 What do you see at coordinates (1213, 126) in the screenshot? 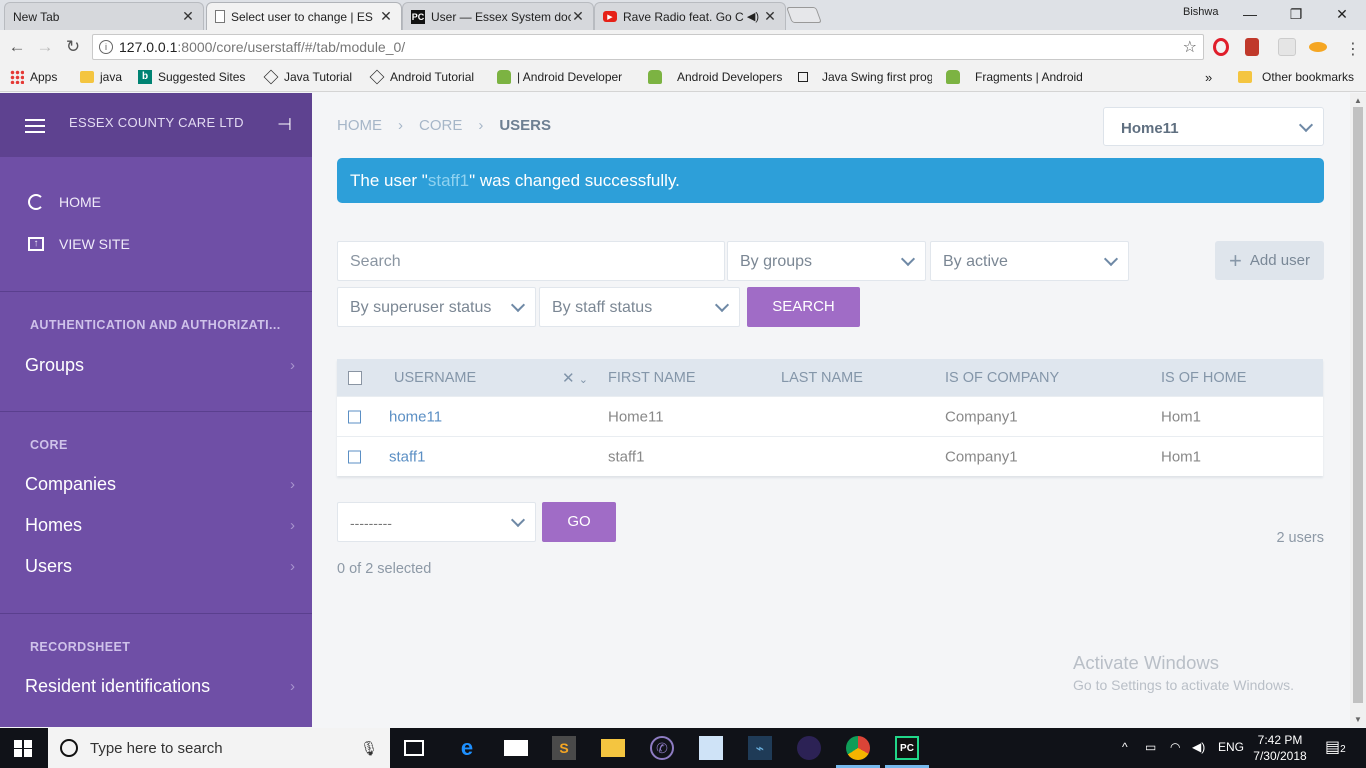
I see `home-select: Home11` at bounding box center [1213, 126].